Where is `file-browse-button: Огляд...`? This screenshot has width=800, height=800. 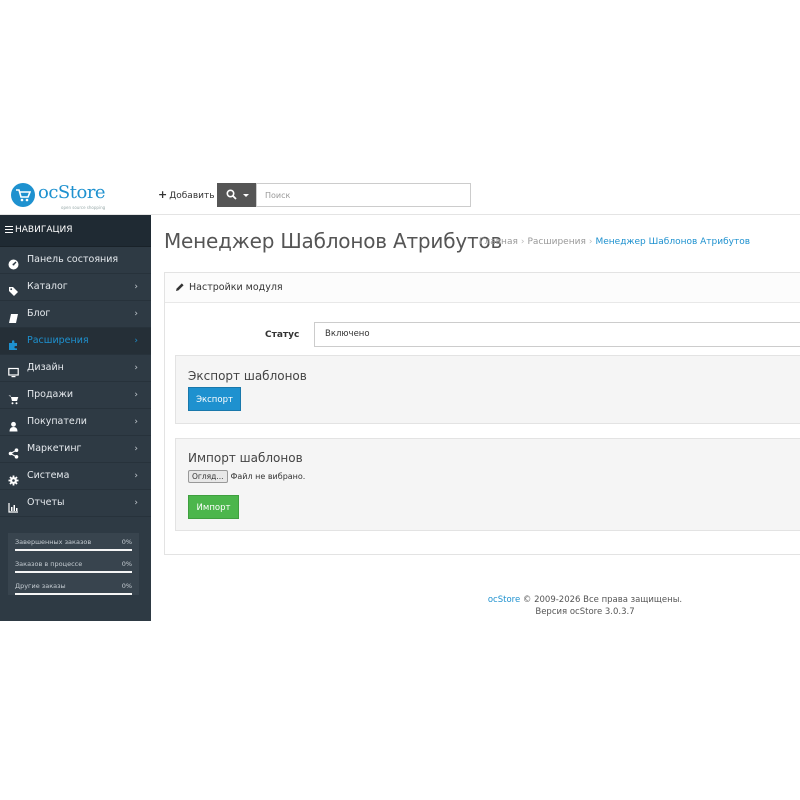
file-browse-button: Огляд... is located at coordinates (208, 476).